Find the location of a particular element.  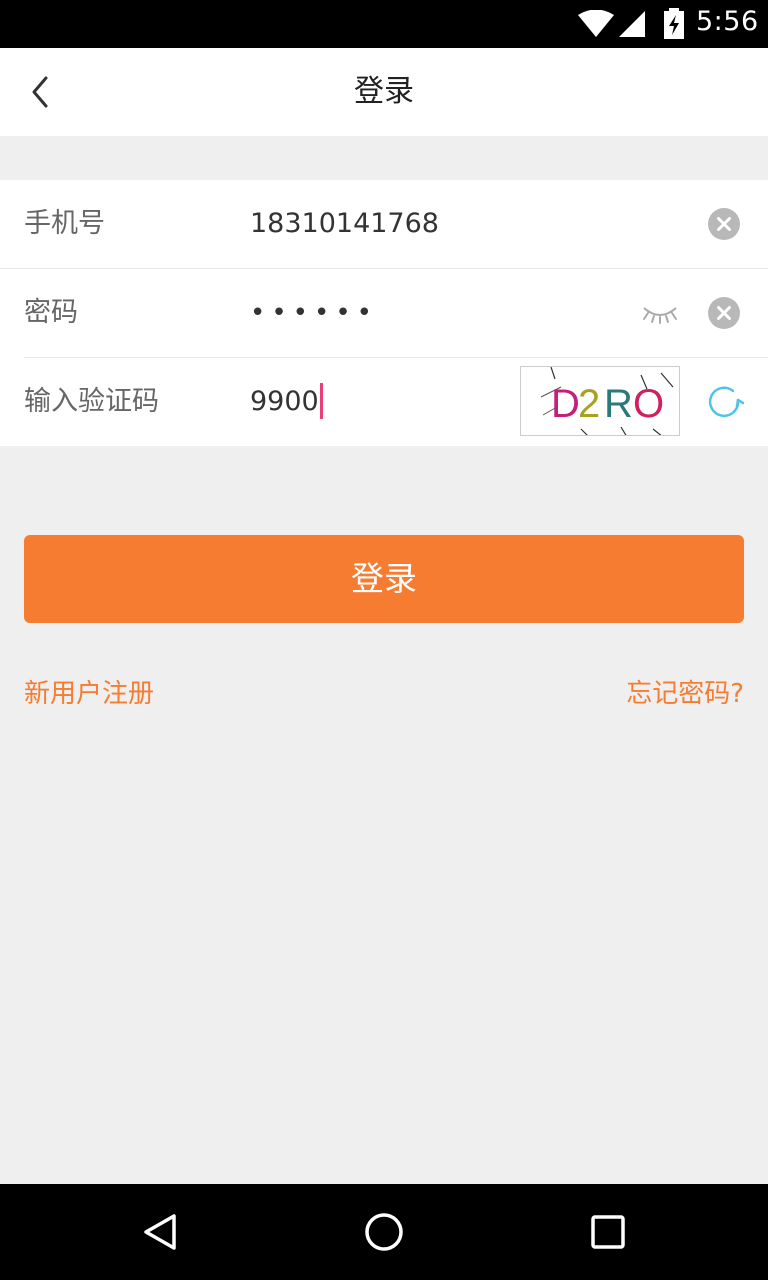

captcha-label: 输入验证码 is located at coordinates (91, 401).